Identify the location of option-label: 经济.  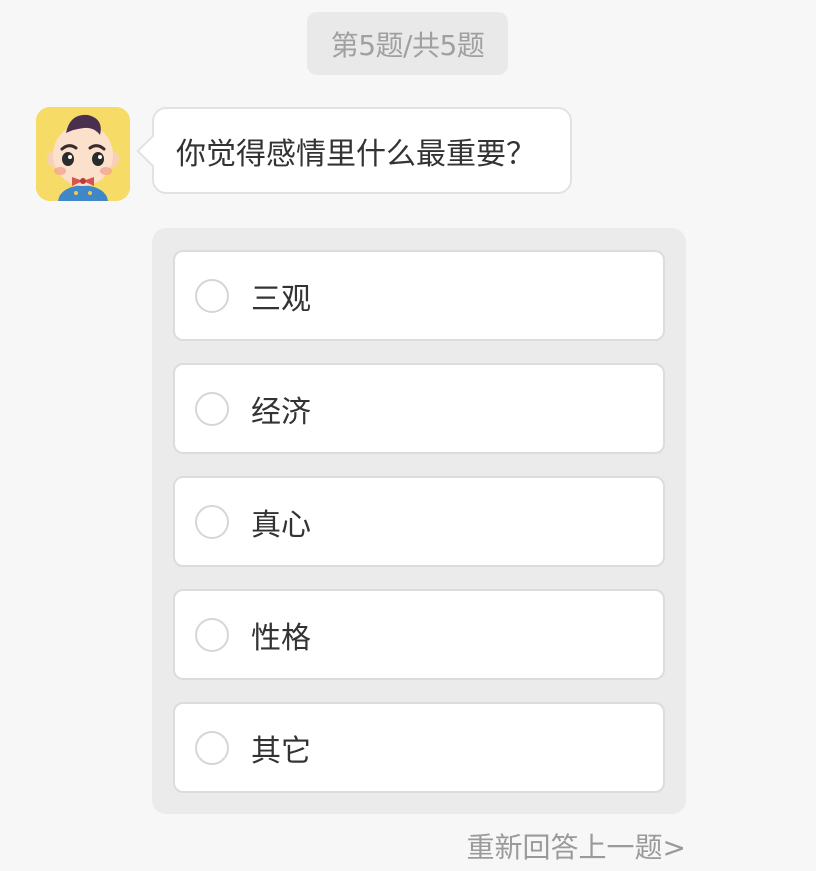
(281, 412).